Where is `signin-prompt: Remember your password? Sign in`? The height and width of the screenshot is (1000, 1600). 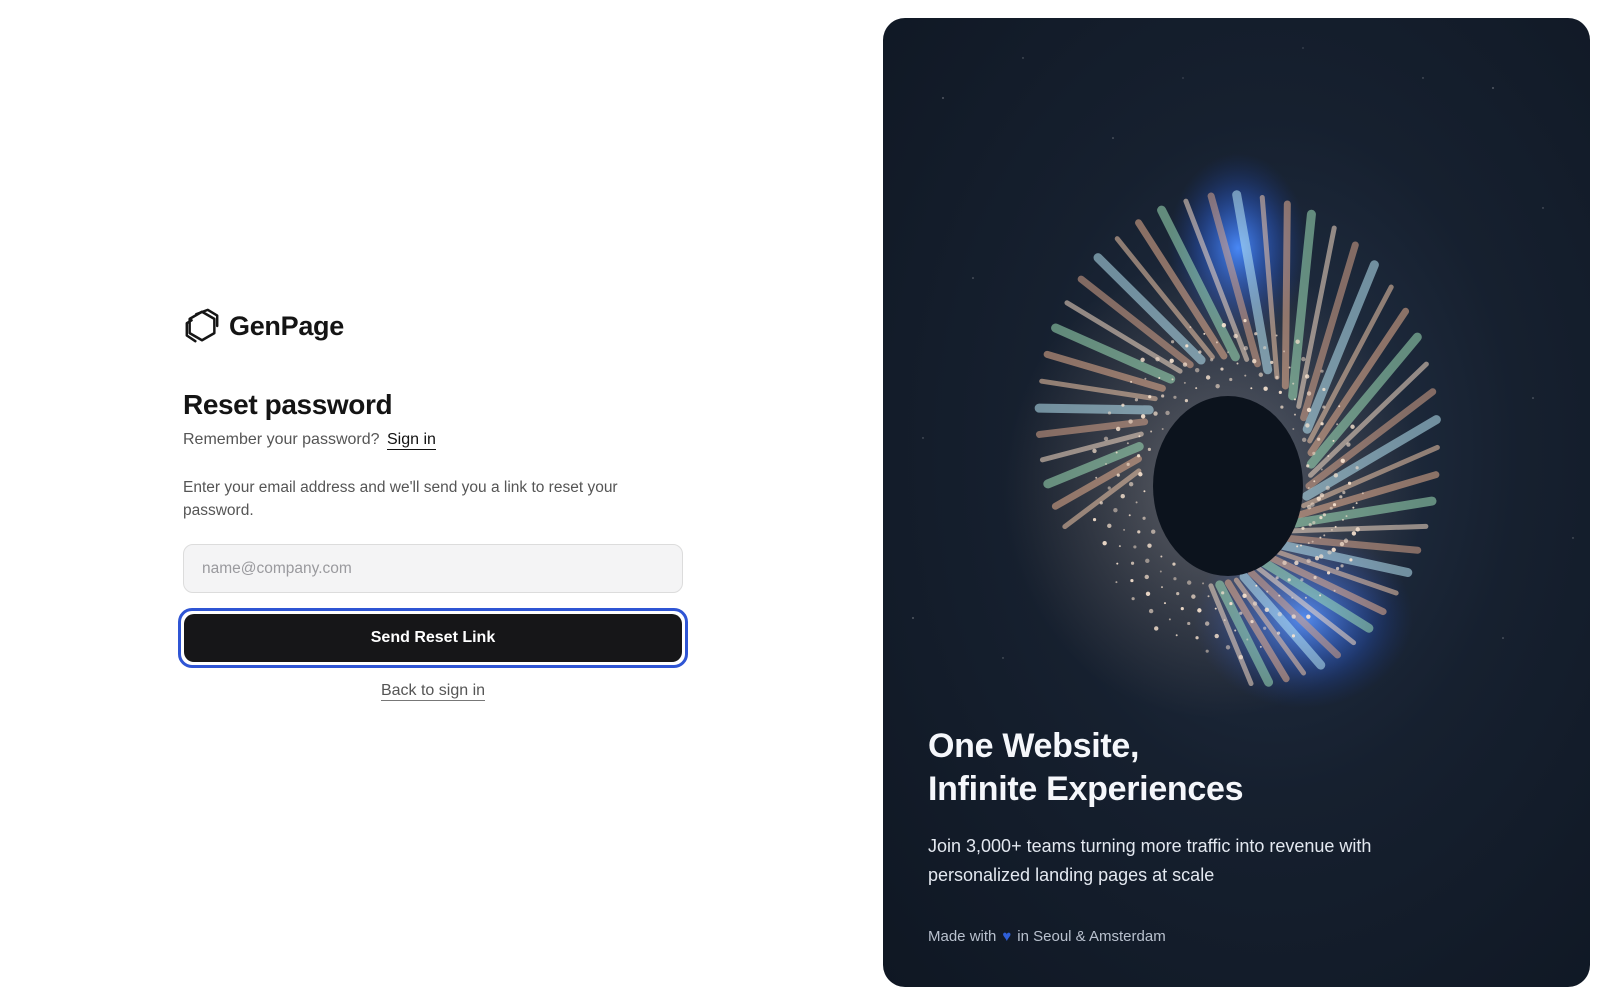
signin-prompt: Remember your password? Sign in is located at coordinates (433, 440).